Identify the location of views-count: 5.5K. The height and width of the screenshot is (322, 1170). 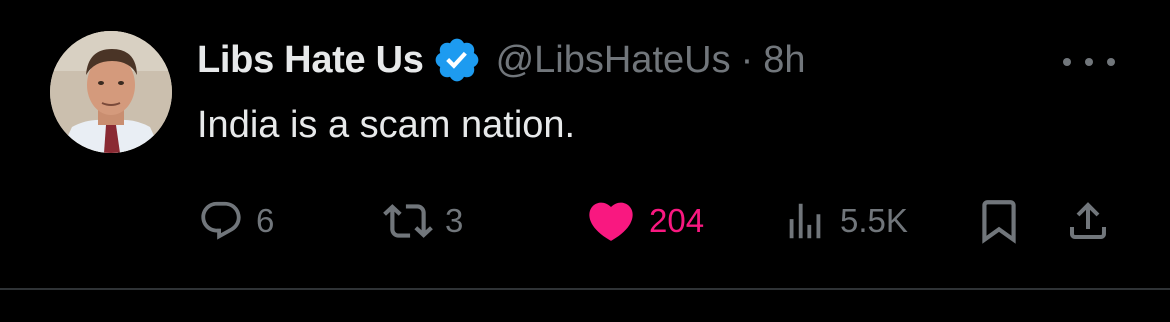
(874, 220).